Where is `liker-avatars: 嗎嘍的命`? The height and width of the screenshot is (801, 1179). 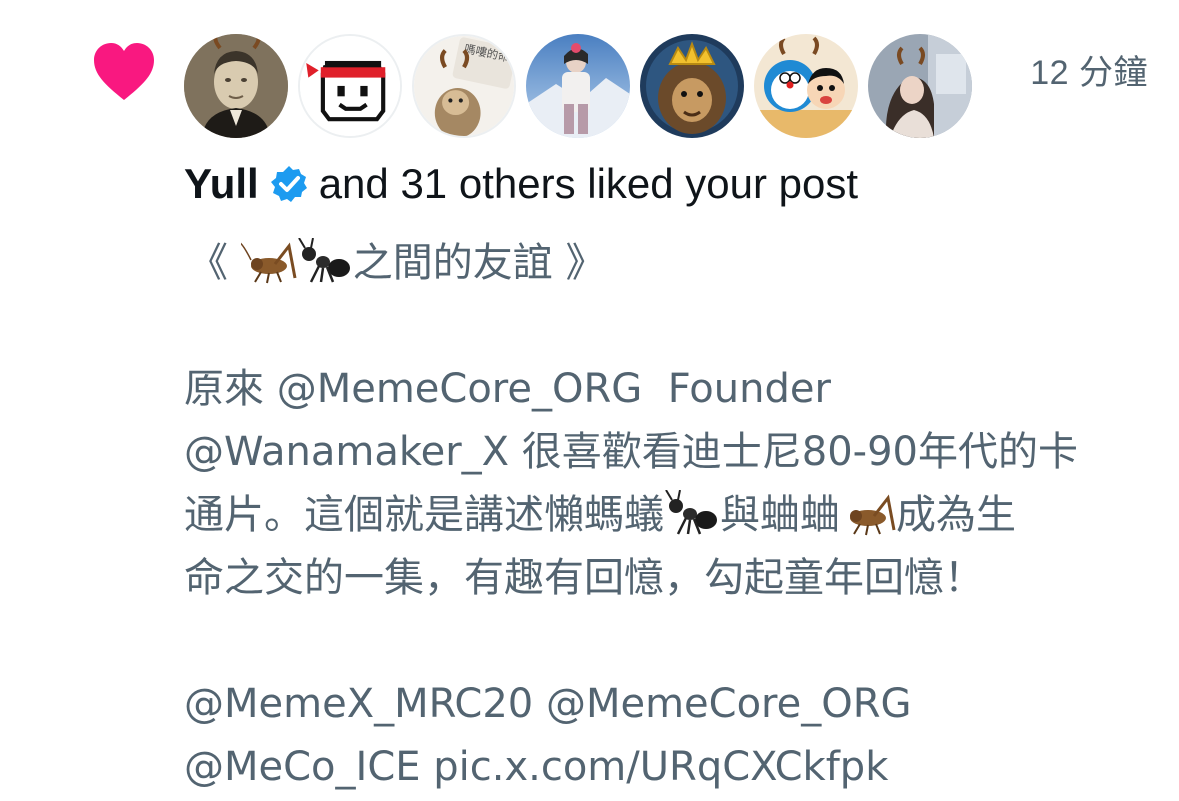
liker-avatars: 嗎嘍的命 is located at coordinates (578, 86).